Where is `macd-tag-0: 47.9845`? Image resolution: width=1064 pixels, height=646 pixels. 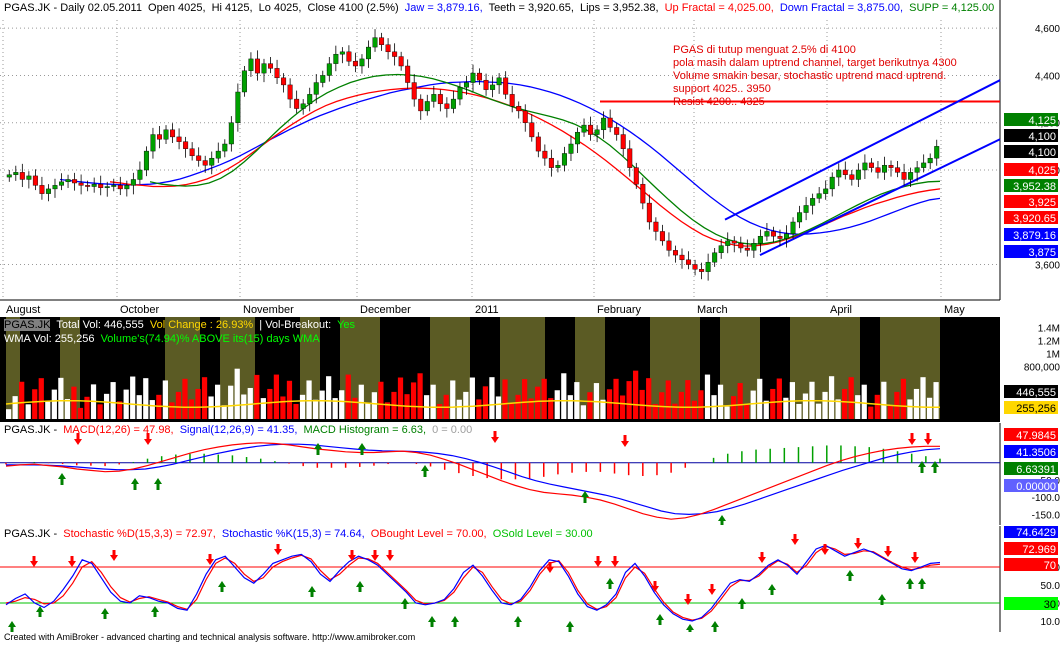 macd-tag-0: 47.9845 is located at coordinates (1036, 436).